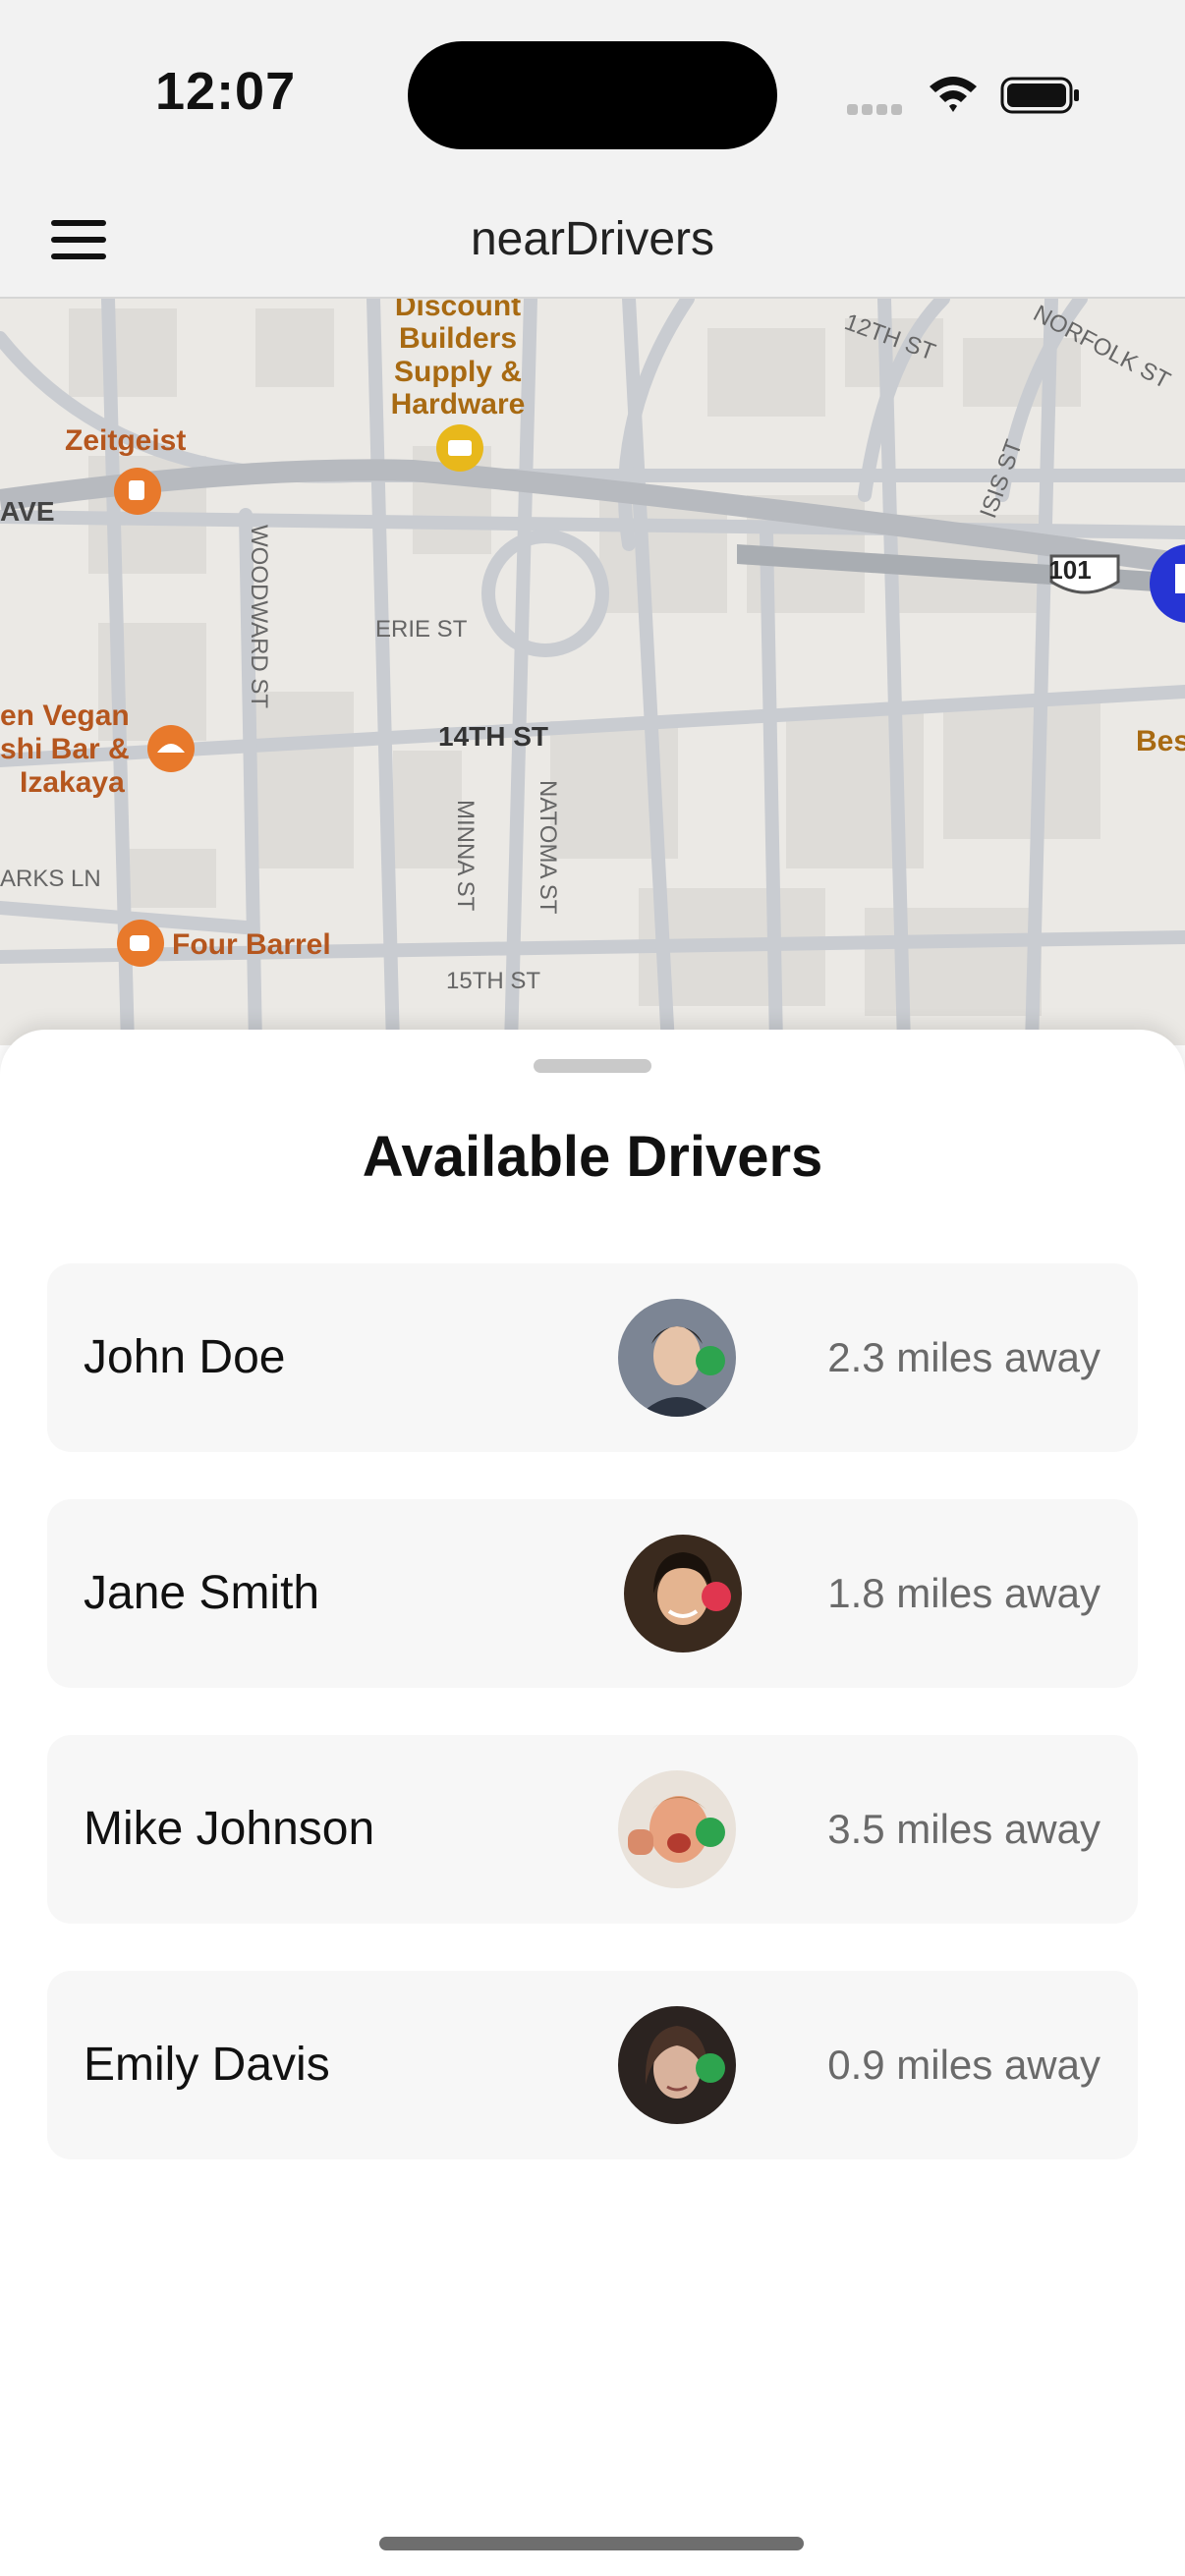  I want to click on driver-distance: 3.5 miles away, so click(964, 1829).